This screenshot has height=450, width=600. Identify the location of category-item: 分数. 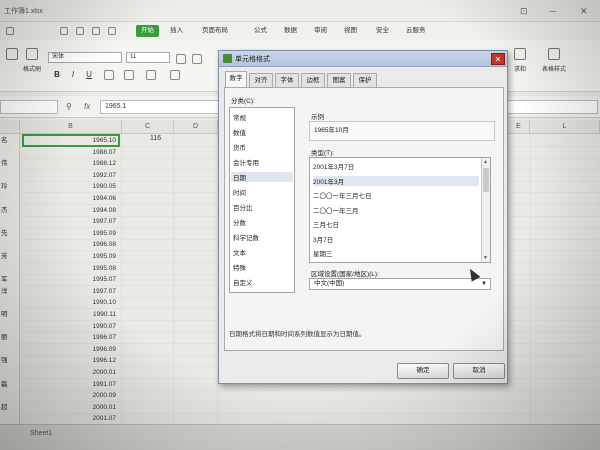
(239, 222).